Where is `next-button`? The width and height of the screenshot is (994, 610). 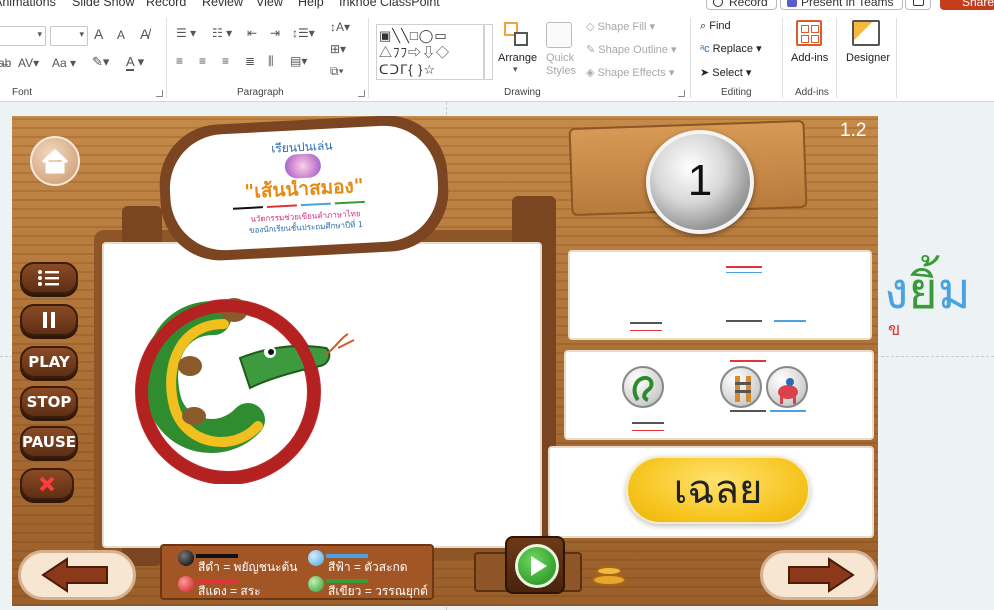
next-button is located at coordinates (819, 575).